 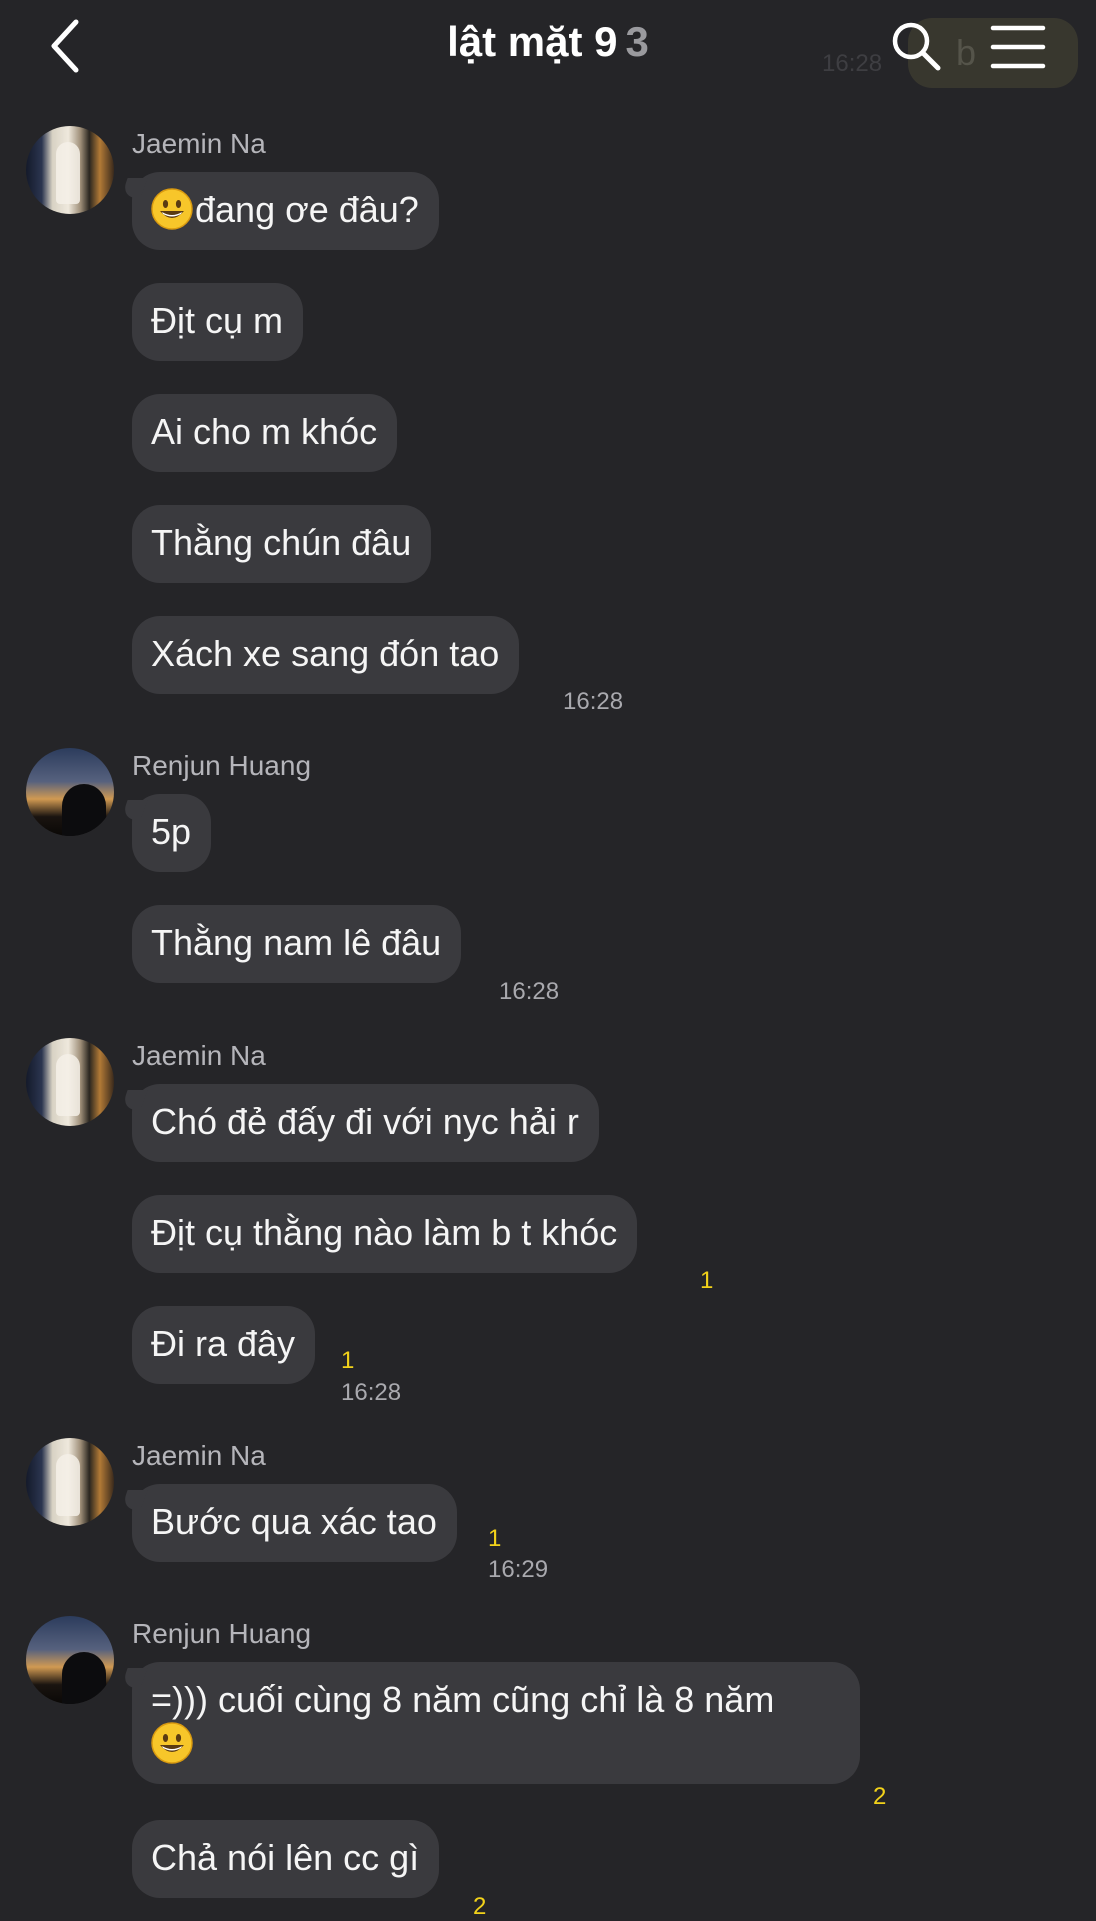 What do you see at coordinates (637, 41) in the screenshot?
I see `member-count: 3` at bounding box center [637, 41].